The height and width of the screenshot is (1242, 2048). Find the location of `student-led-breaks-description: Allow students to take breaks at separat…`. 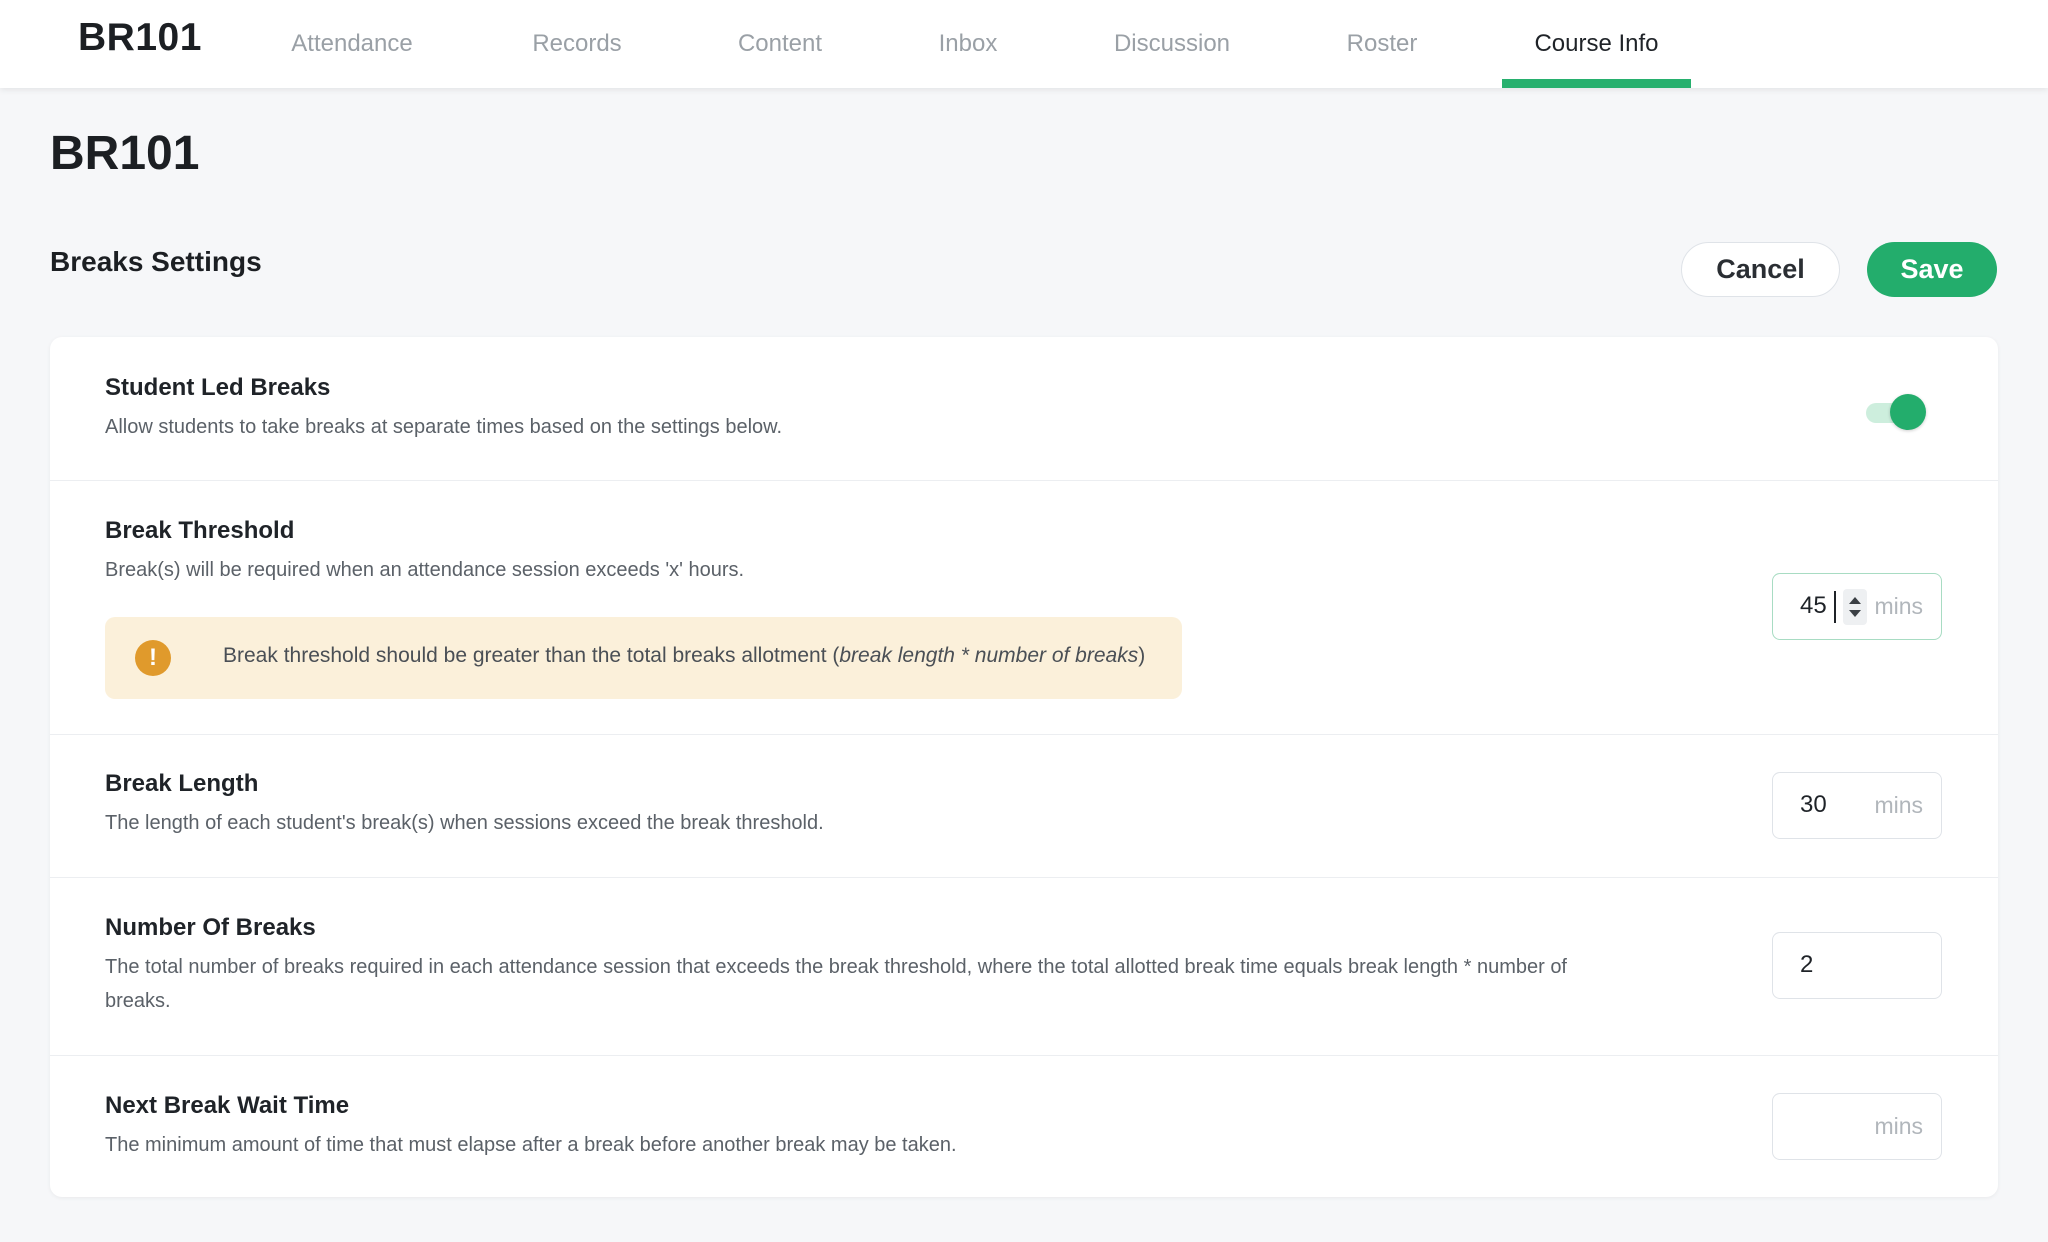

student-led-breaks-description: Allow students to take breaks at separat… is located at coordinates (444, 427).